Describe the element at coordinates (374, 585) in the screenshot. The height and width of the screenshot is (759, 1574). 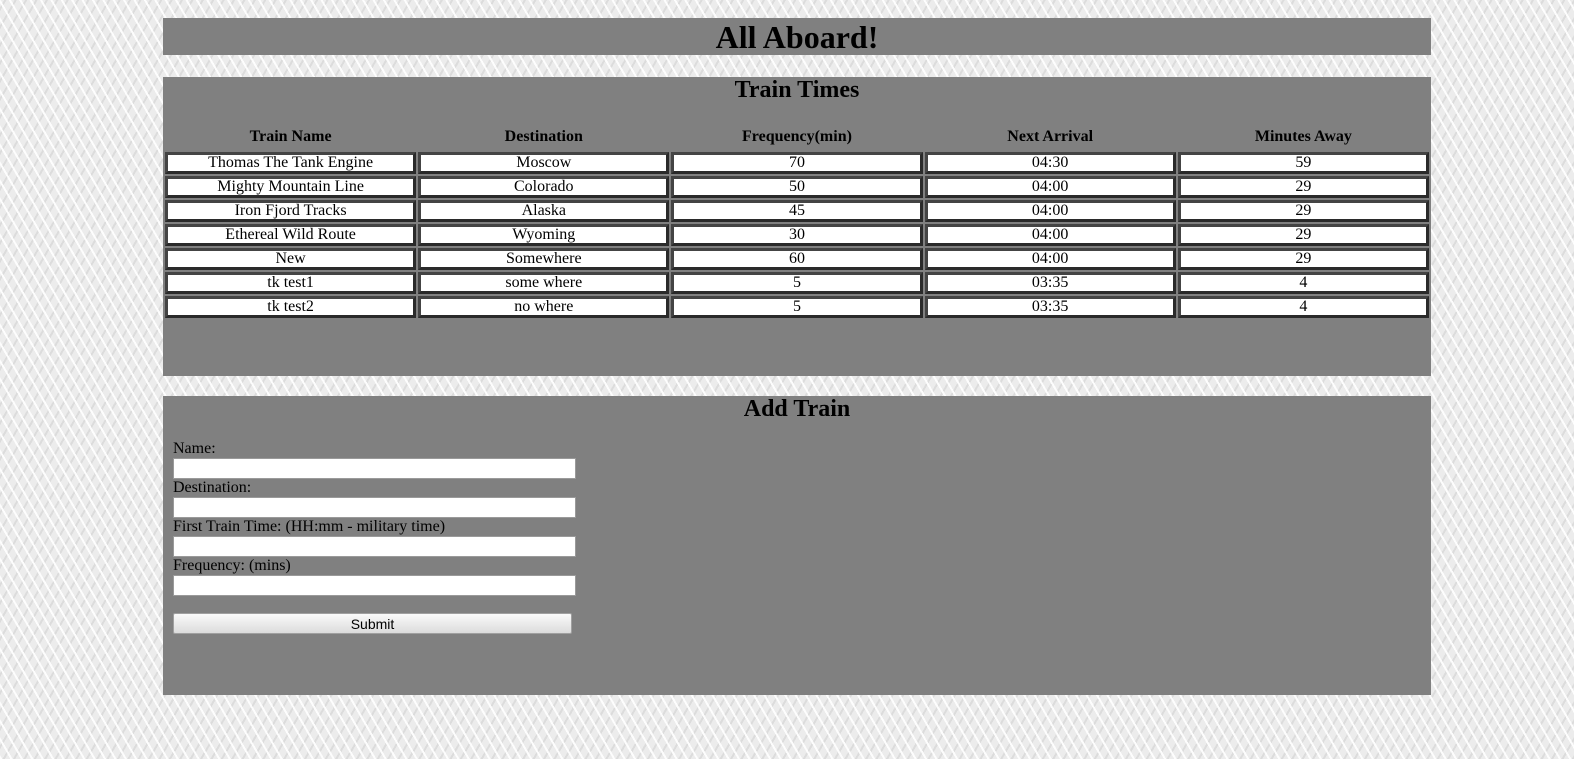
I see `frequency-input` at that location.